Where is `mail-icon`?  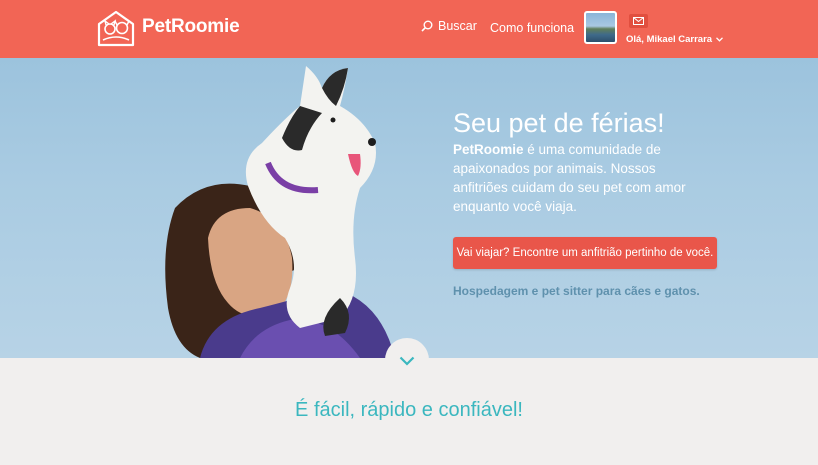
mail-icon is located at coordinates (638, 21).